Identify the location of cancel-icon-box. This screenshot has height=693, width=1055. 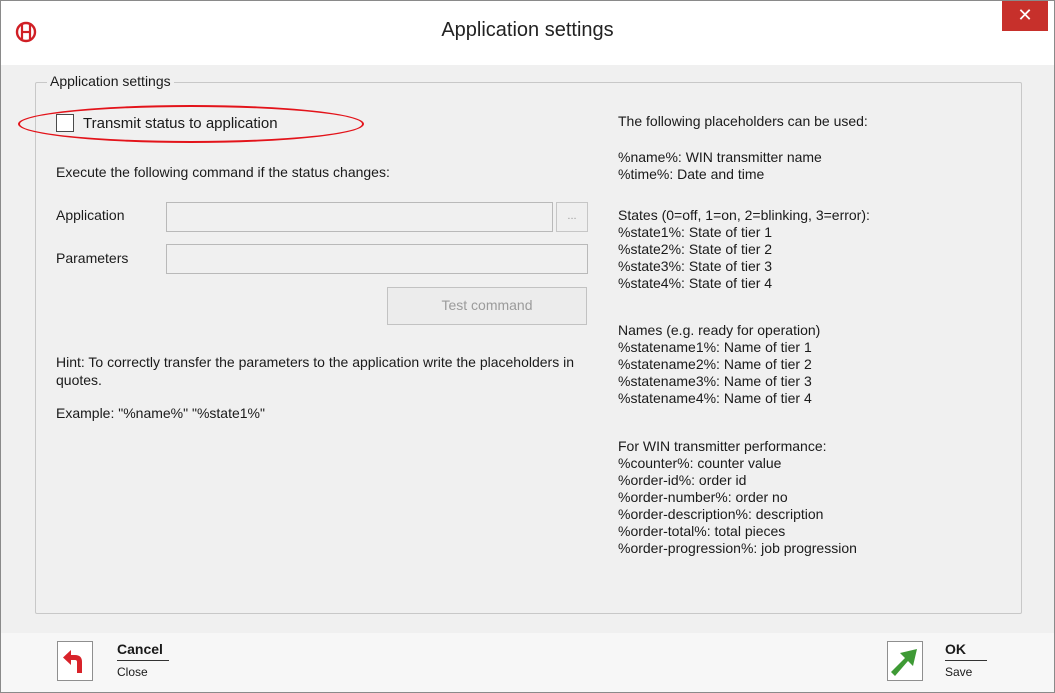
(75, 661).